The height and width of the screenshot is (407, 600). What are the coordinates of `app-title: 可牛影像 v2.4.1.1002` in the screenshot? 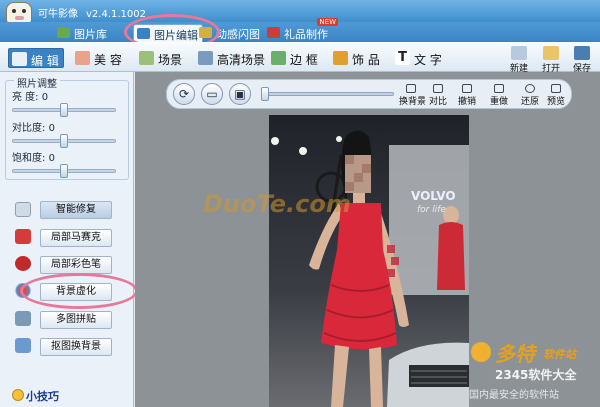 It's located at (92, 12).